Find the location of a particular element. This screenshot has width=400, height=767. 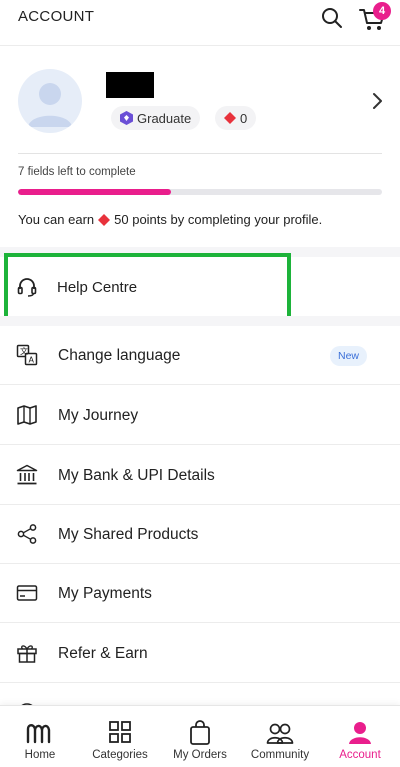

hexagon-badge-icon is located at coordinates (126, 118).